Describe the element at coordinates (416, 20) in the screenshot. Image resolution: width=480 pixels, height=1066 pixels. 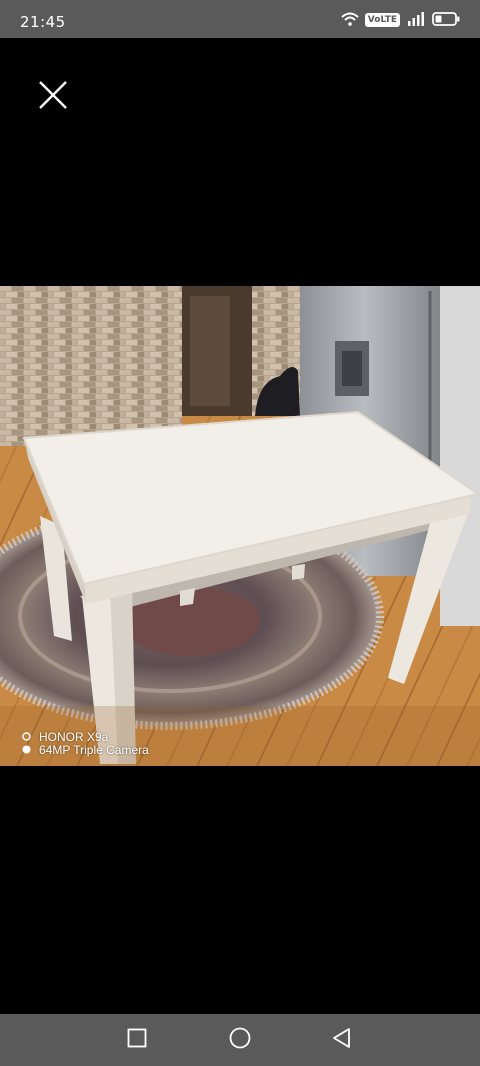
I see `signal-icon` at that location.